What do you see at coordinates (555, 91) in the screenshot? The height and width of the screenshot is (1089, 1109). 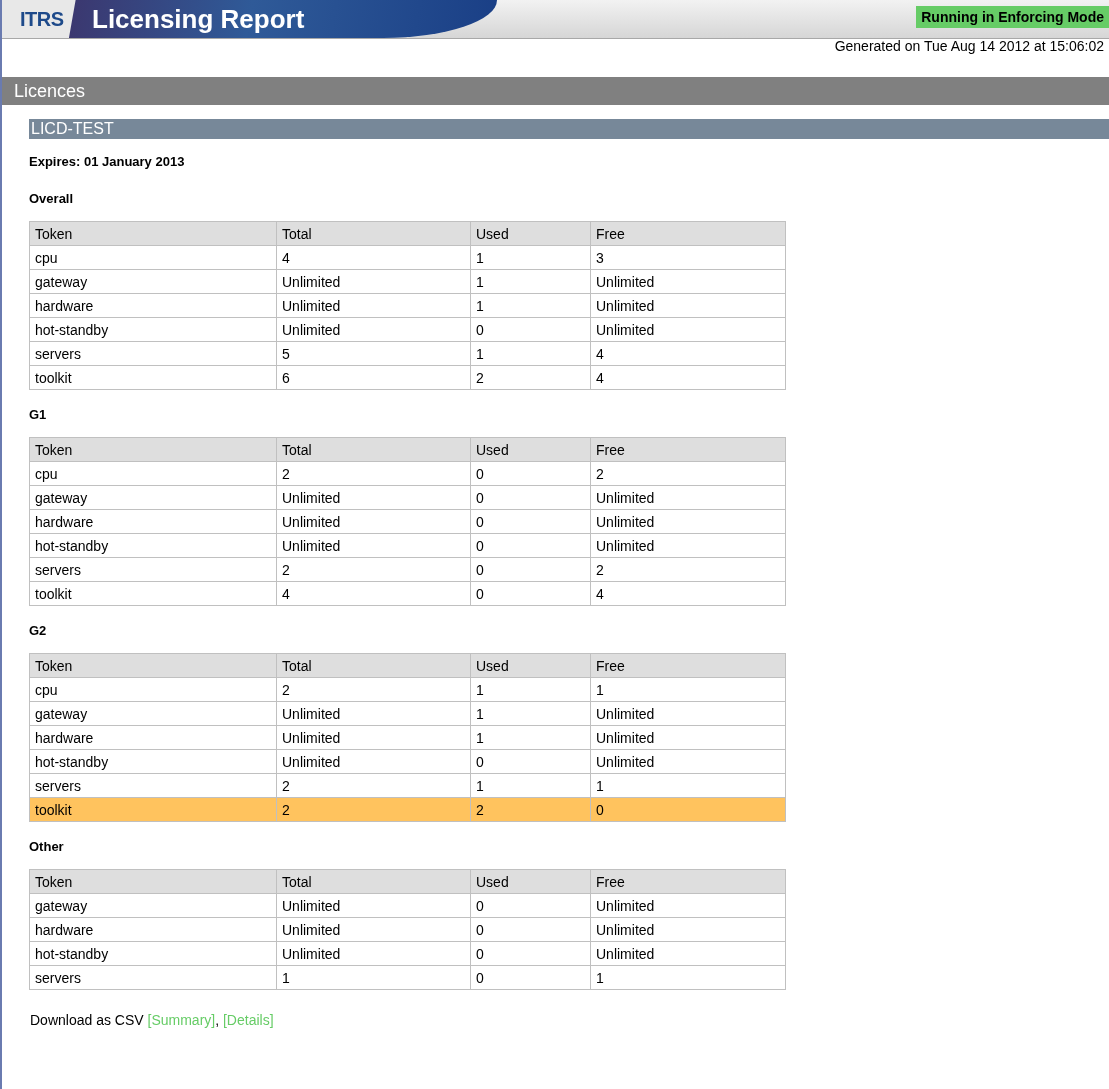 I see `section-header: Licences` at bounding box center [555, 91].